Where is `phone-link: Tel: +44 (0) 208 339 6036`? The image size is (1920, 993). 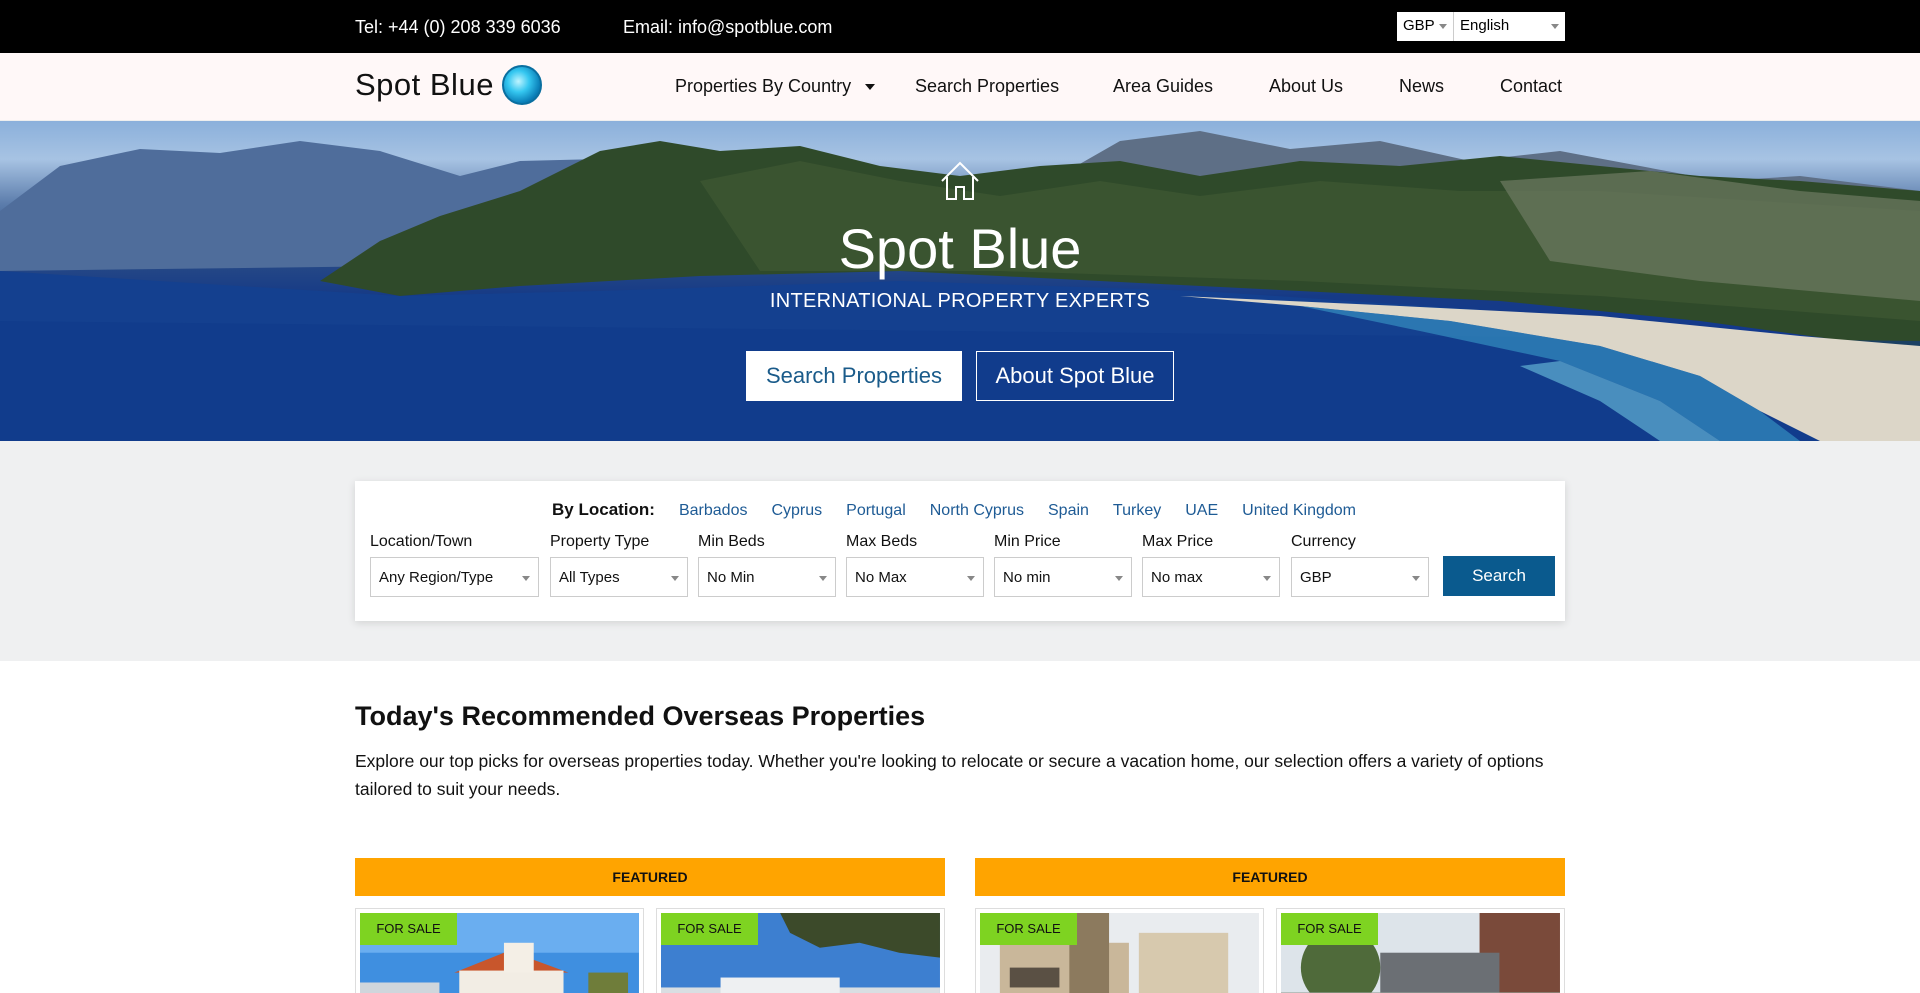 phone-link: Tel: +44 (0) 208 339 6036 is located at coordinates (458, 27).